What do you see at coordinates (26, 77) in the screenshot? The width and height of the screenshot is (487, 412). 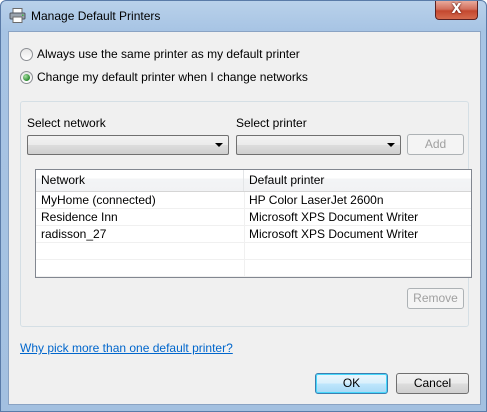 I see `radio-change-with-network-button` at bounding box center [26, 77].